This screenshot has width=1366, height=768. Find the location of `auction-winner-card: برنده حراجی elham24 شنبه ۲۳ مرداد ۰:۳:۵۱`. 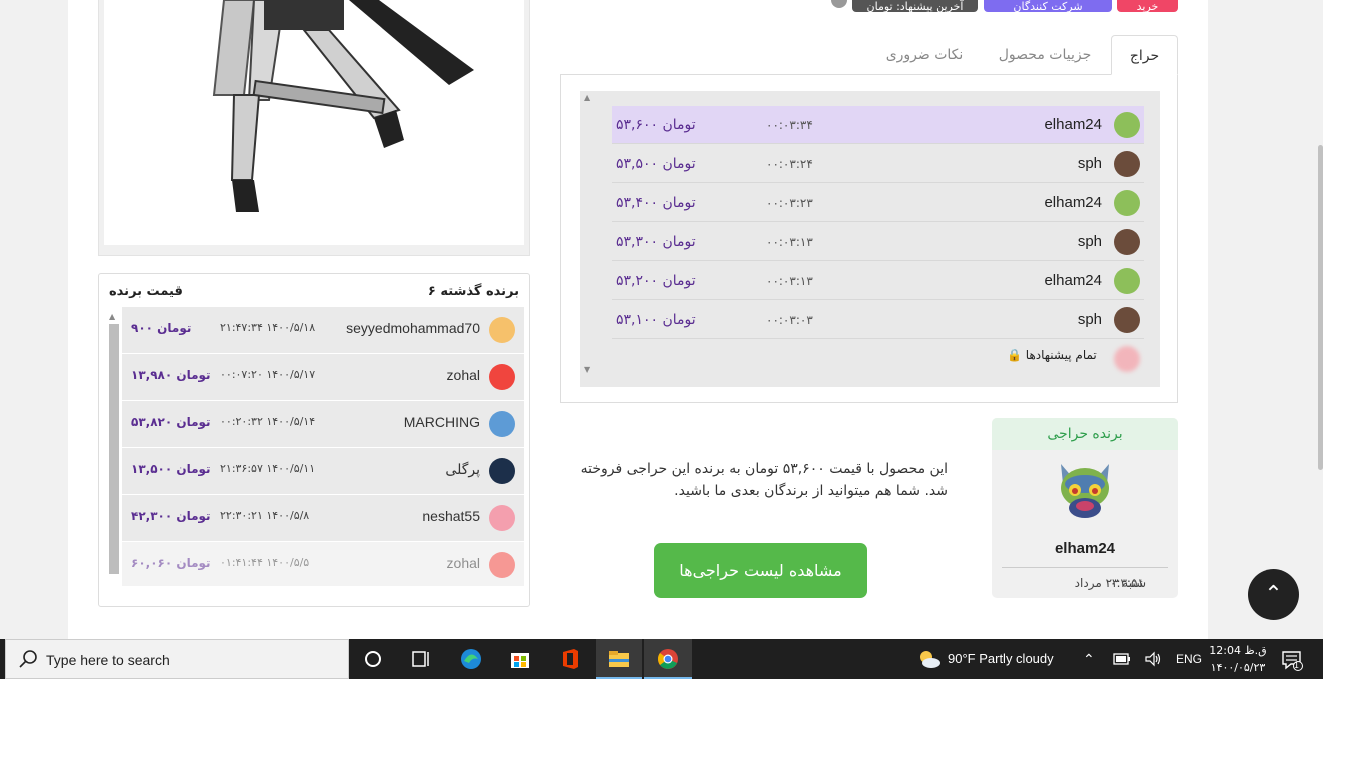

auction-winner-card: برنده حراجی elham24 شنبه ۲۳ مرداد ۰:۳:۵۱ is located at coordinates (1085, 508).